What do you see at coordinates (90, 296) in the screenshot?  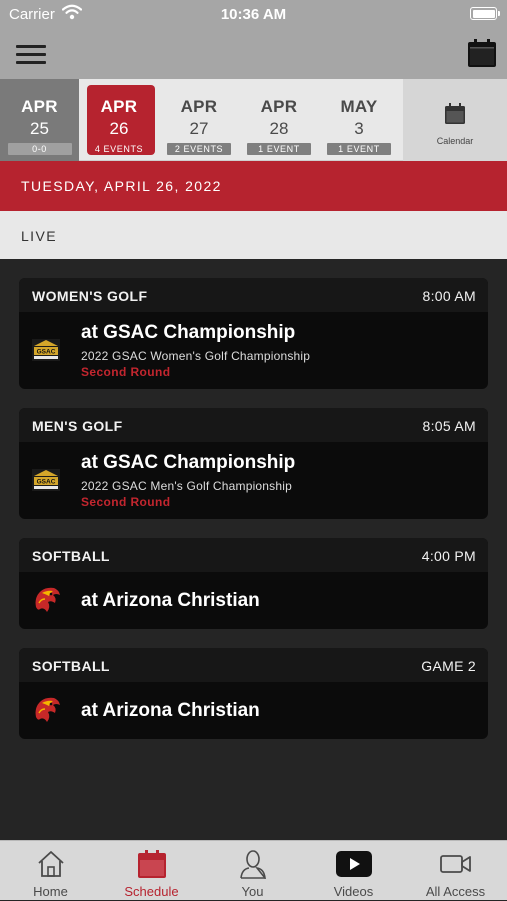 I see `event-sport: WOMEN'S GOLF` at bounding box center [90, 296].